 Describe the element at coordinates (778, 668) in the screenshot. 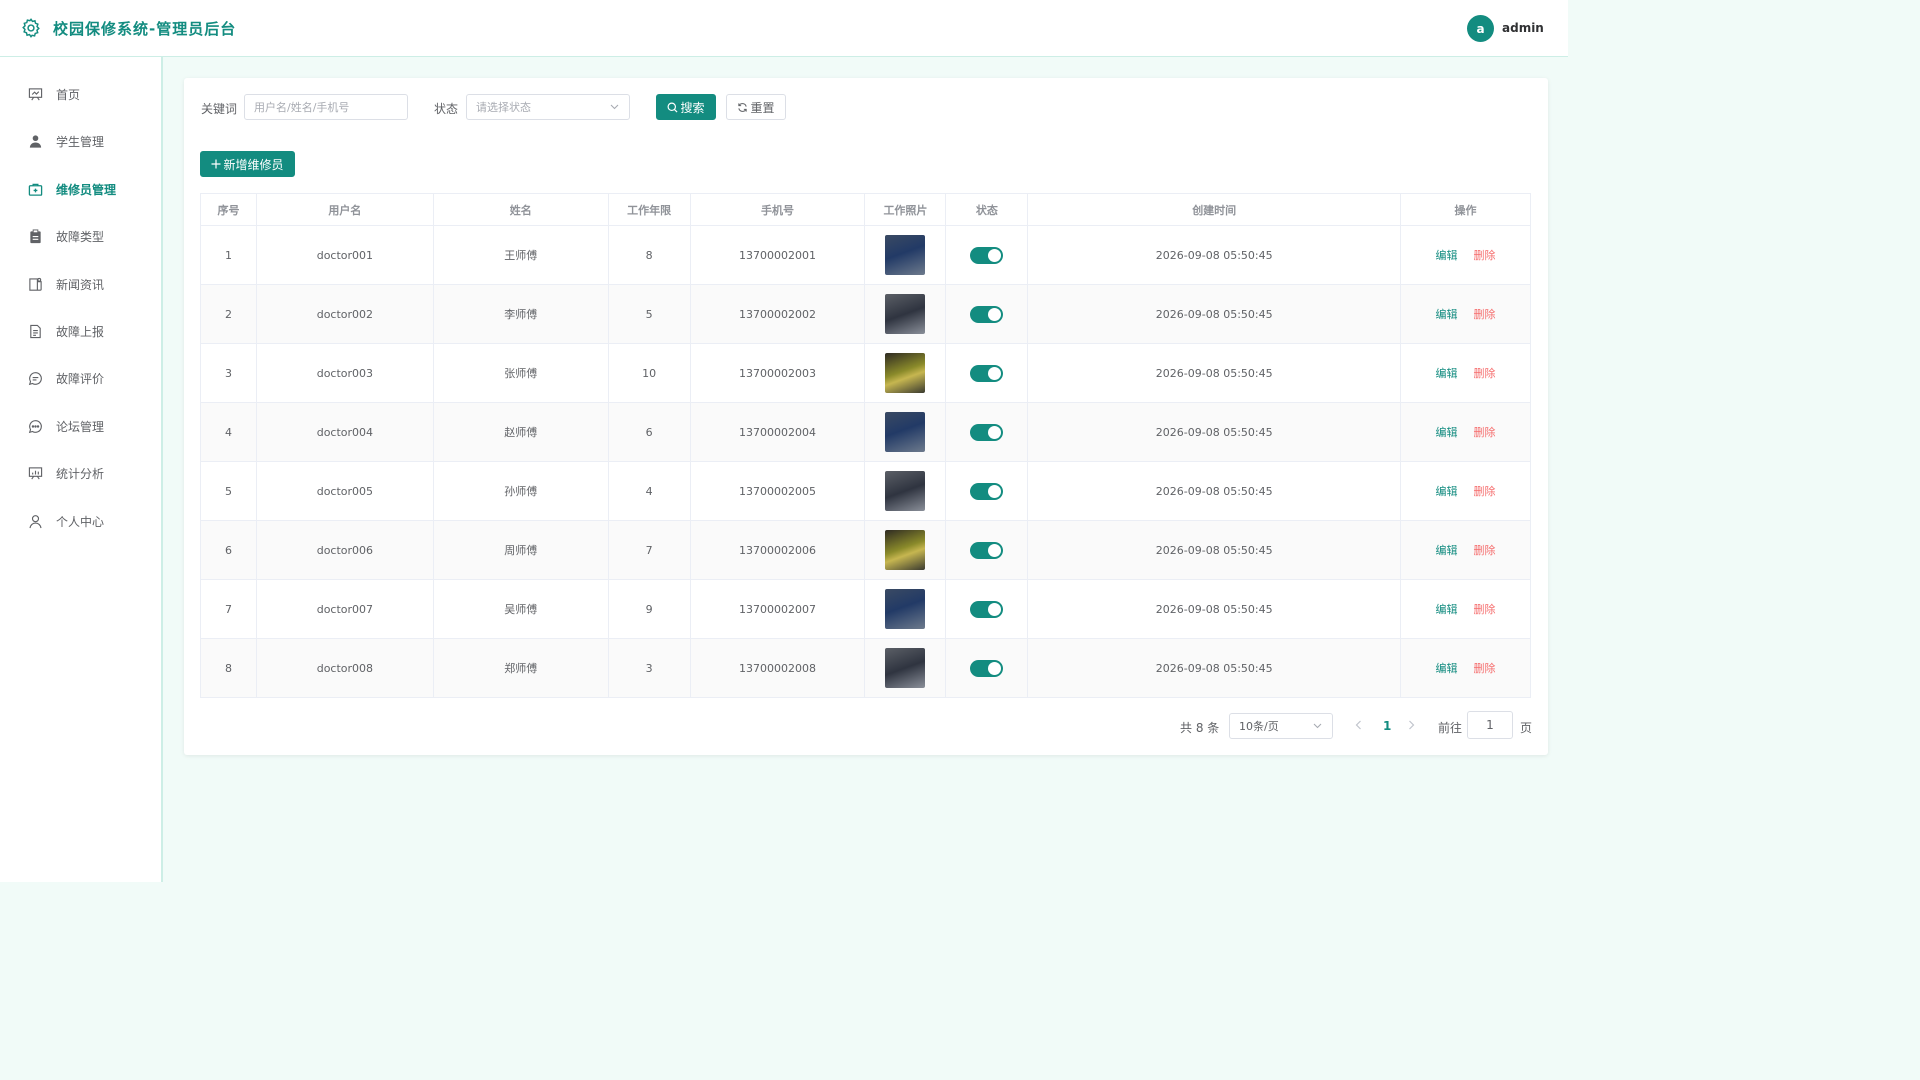

I see `cell-phone: 13700002008` at that location.